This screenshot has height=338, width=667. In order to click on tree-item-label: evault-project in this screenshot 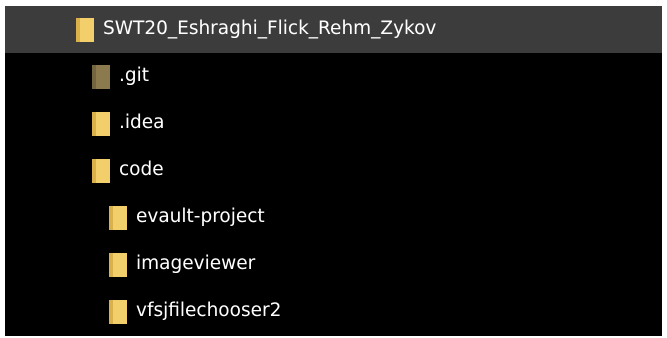, I will do `click(200, 217)`.